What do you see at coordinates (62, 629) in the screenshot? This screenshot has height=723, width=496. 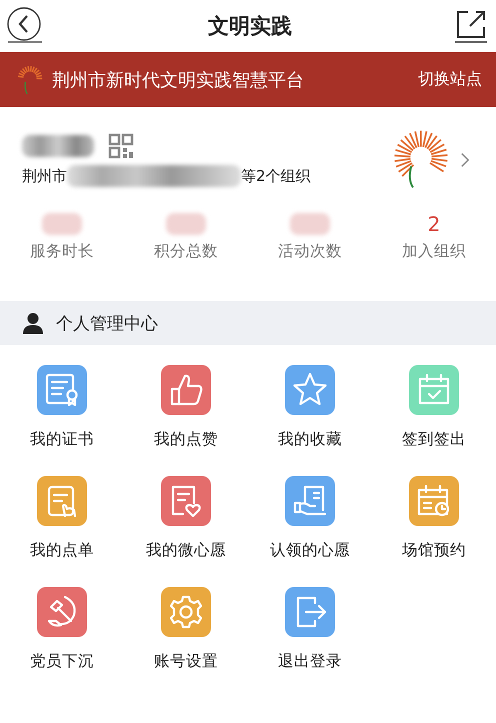 I see `menu-item: 党员下沉` at bounding box center [62, 629].